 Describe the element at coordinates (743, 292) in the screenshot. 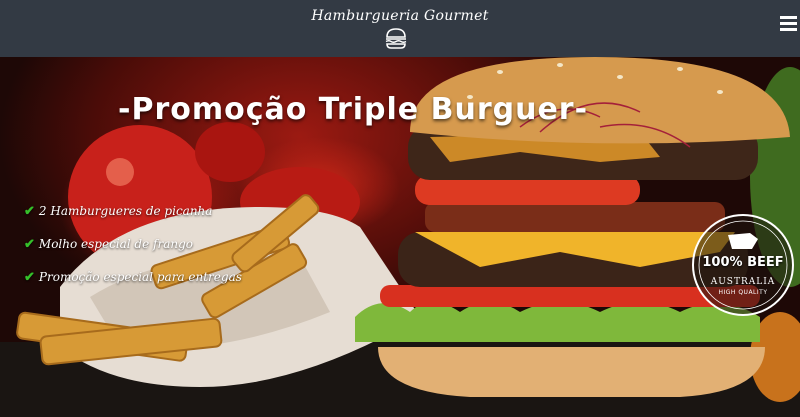

I see `badge-text: HIGH QUALITY` at that location.